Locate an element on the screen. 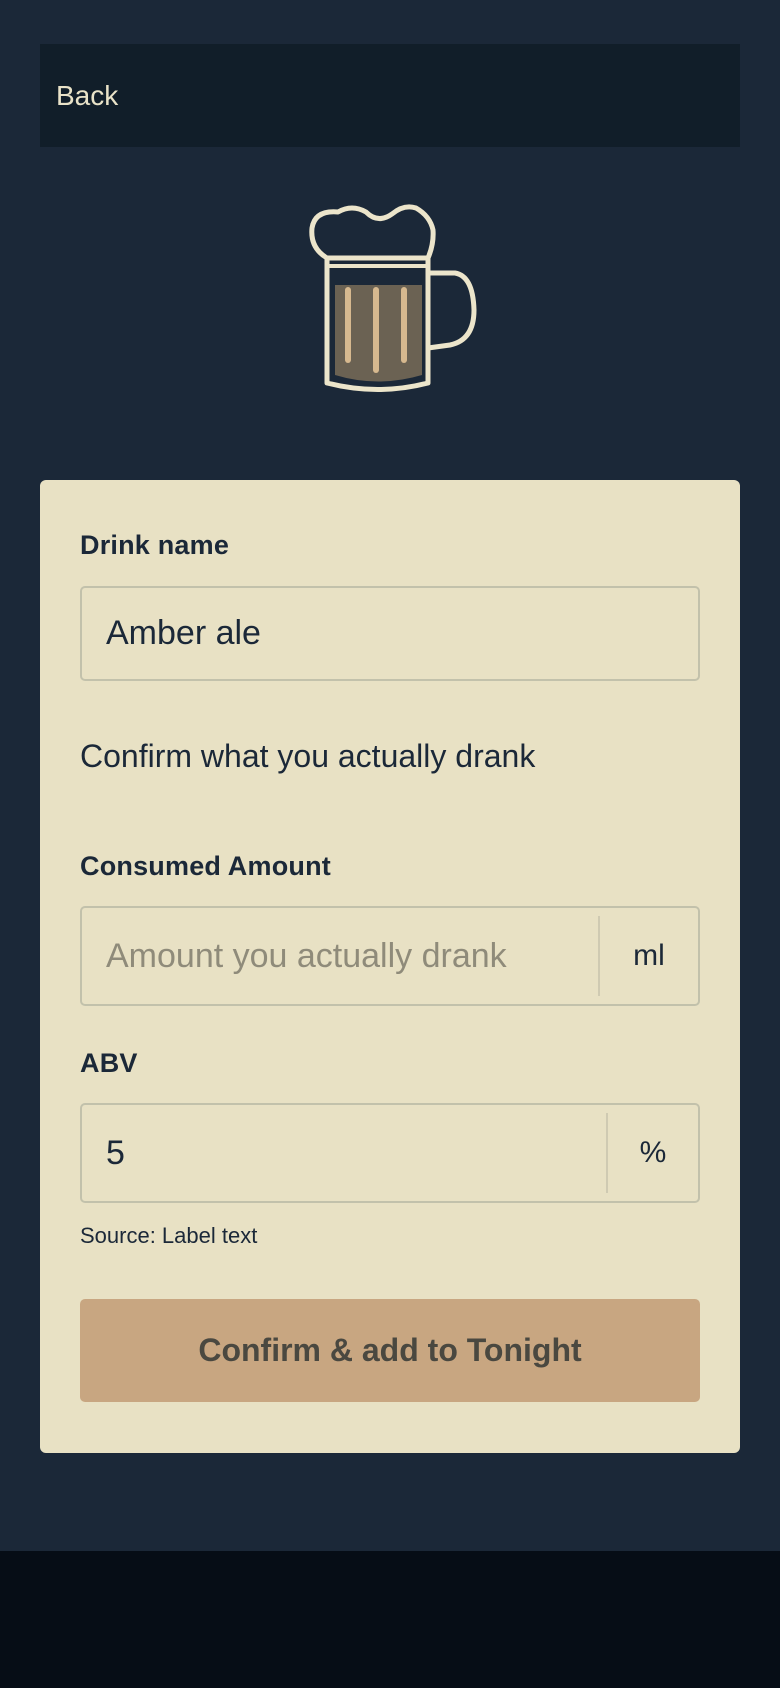  consumed-amount-input: Amount you actually drank ml is located at coordinates (390, 956).